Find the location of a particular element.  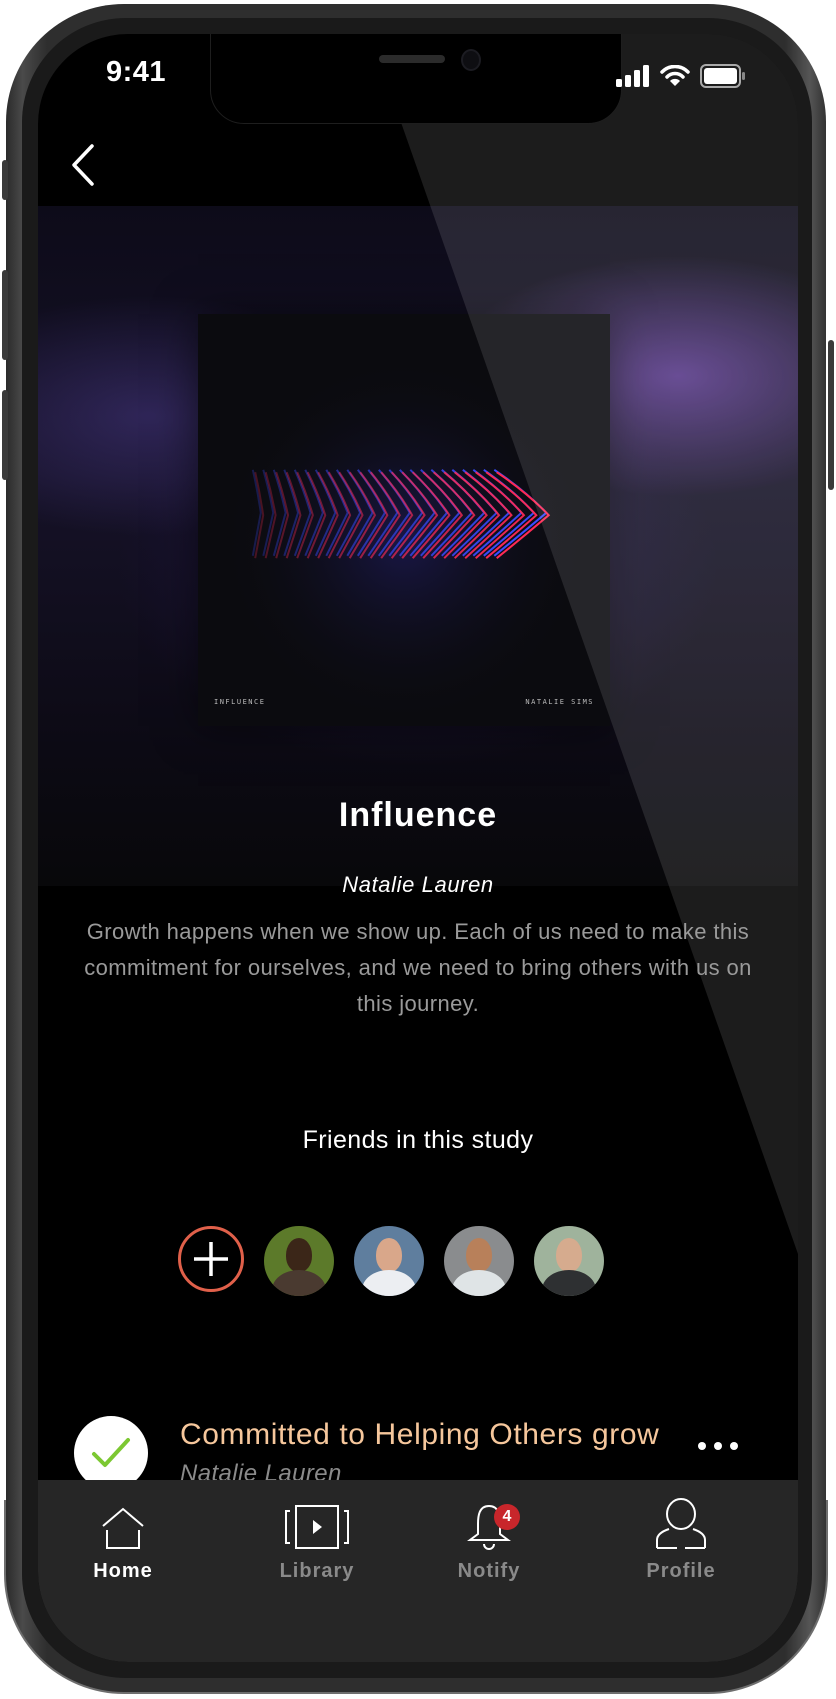

friends-heading: Friends in this study is located at coordinates (418, 1140).